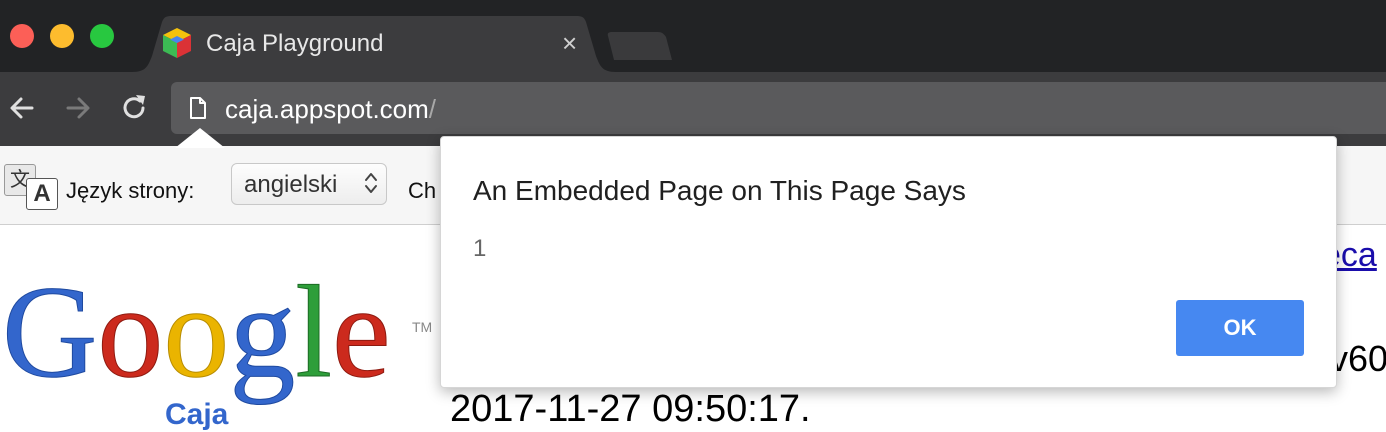  I want to click on page-language-label: Język strony:, so click(130, 190).